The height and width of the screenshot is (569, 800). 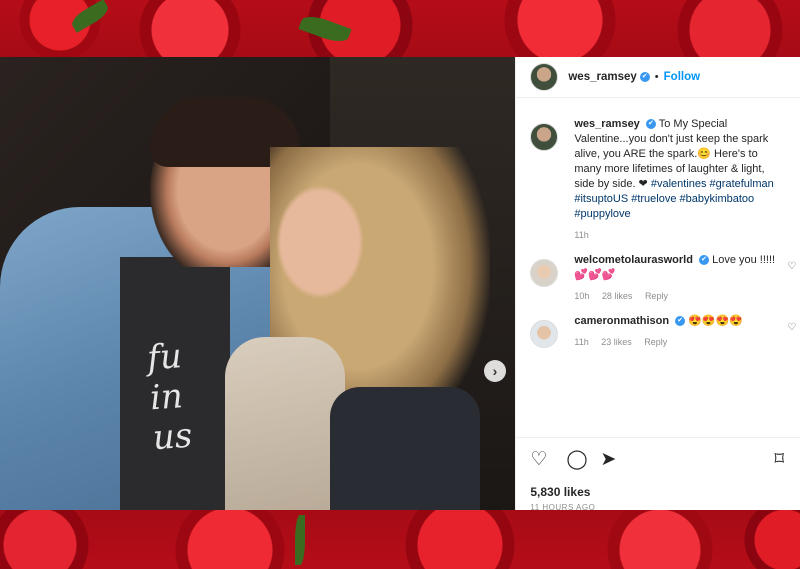 What do you see at coordinates (581, 342) in the screenshot?
I see `comment-time: 11h` at bounding box center [581, 342].